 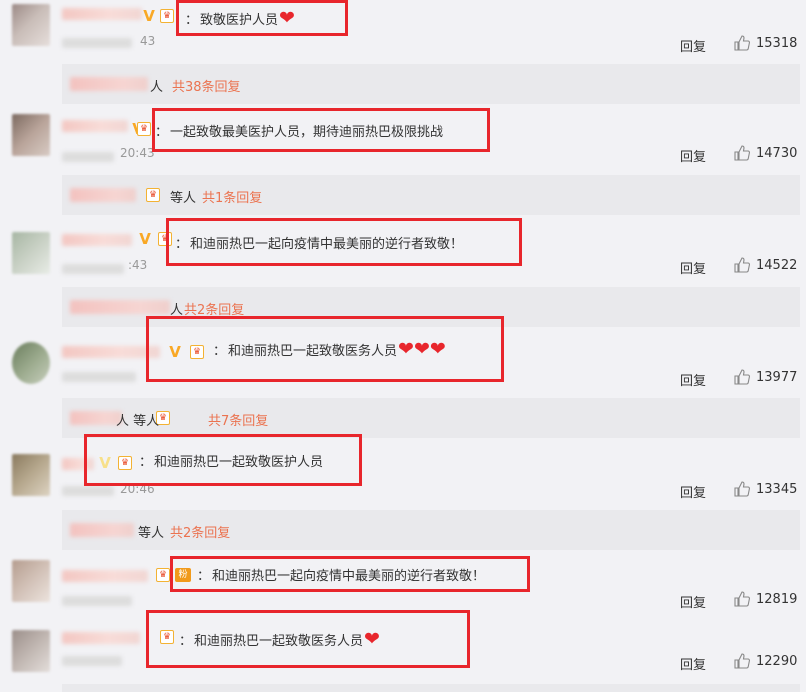 I want to click on like-button: 13977, so click(x=765, y=377).